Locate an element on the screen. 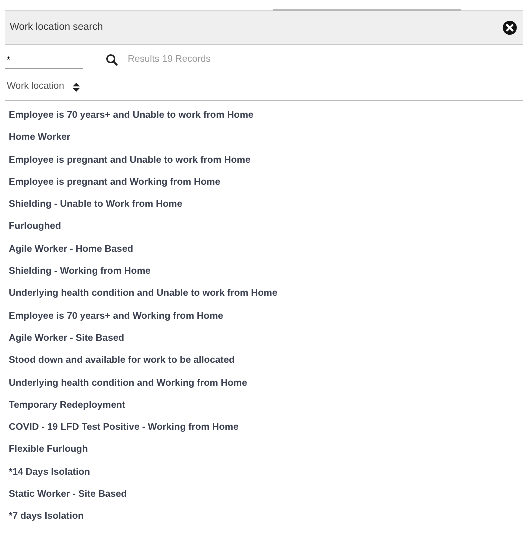 The height and width of the screenshot is (533, 523). list-item: Agile Worker - Home Based is located at coordinates (266, 250).